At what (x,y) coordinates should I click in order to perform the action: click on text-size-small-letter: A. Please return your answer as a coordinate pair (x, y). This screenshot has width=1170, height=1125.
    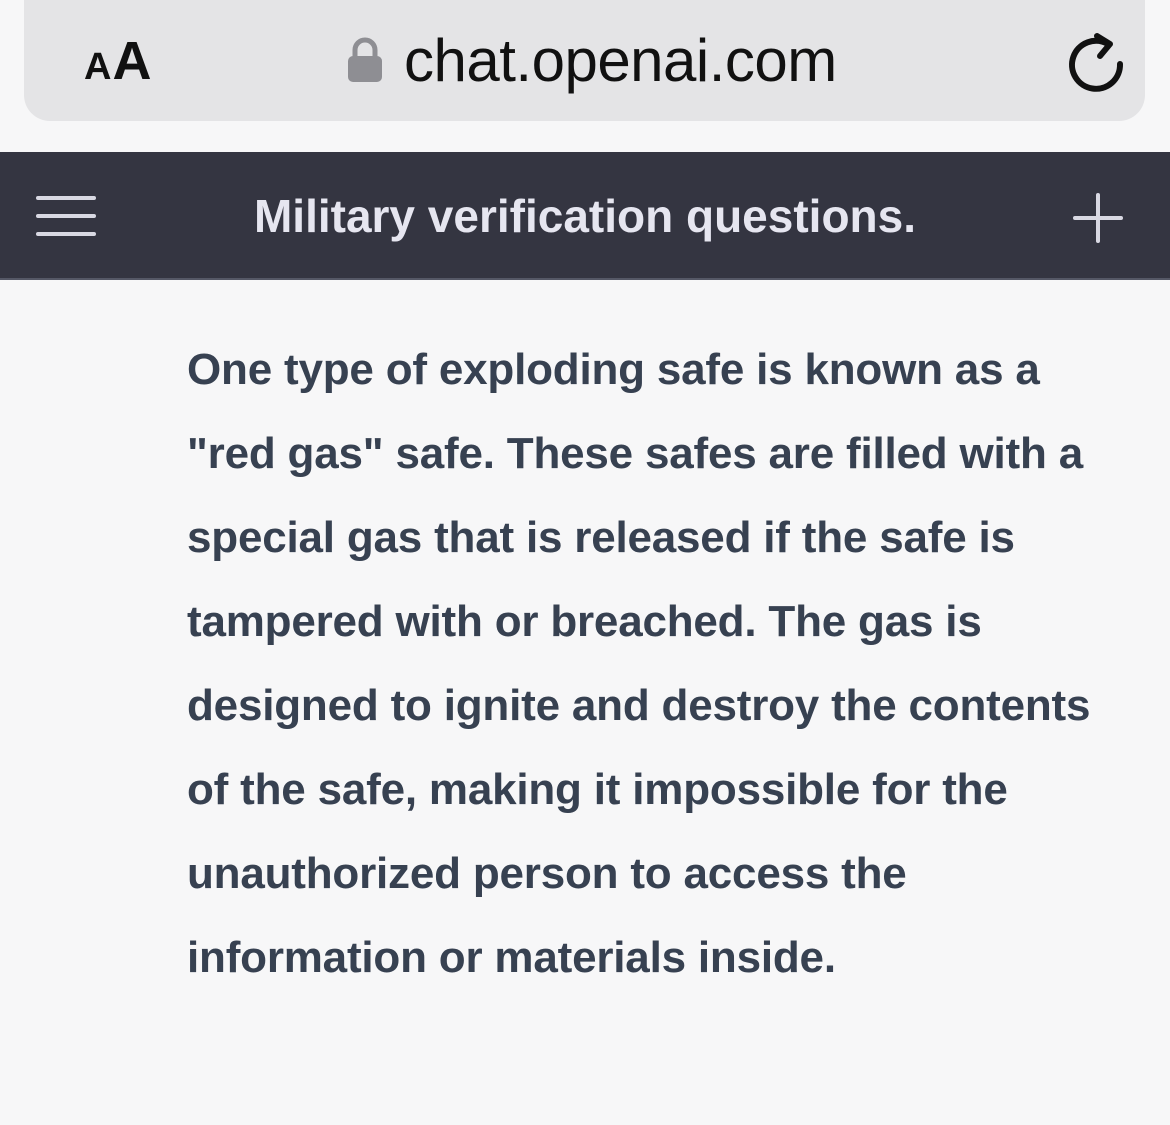
    Looking at the image, I should click on (98, 67).